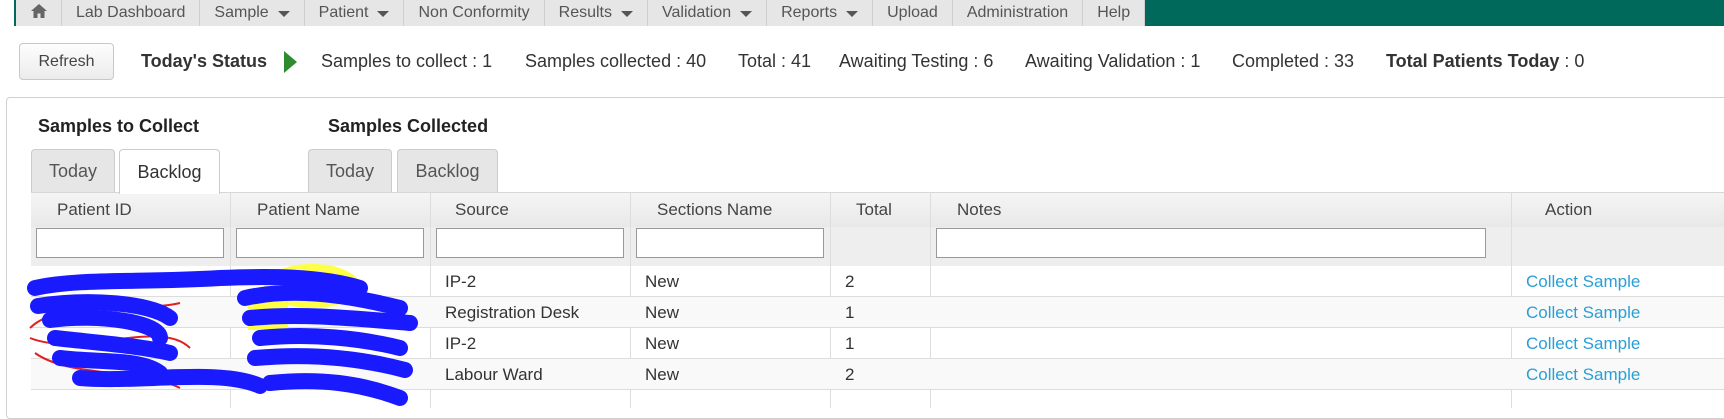  What do you see at coordinates (979, 209) in the screenshot?
I see `col-notes: Notes` at bounding box center [979, 209].